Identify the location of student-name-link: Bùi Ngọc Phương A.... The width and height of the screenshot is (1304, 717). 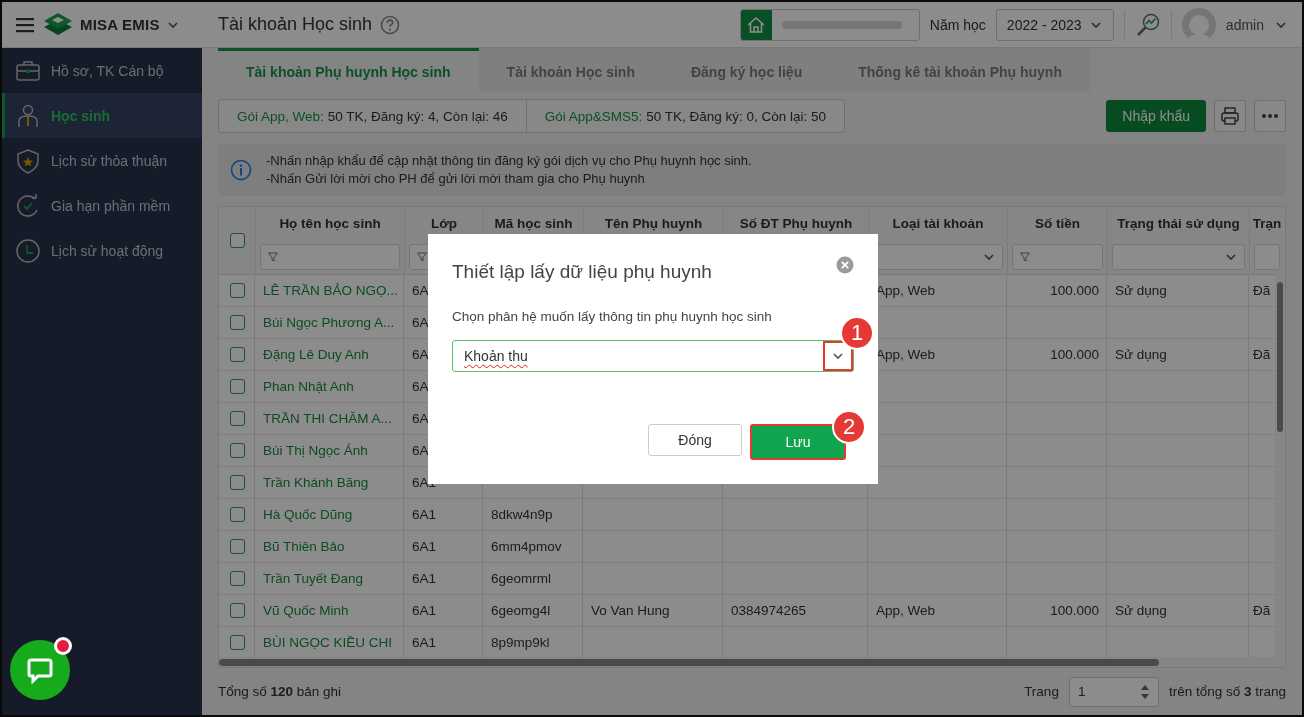
(329, 323).